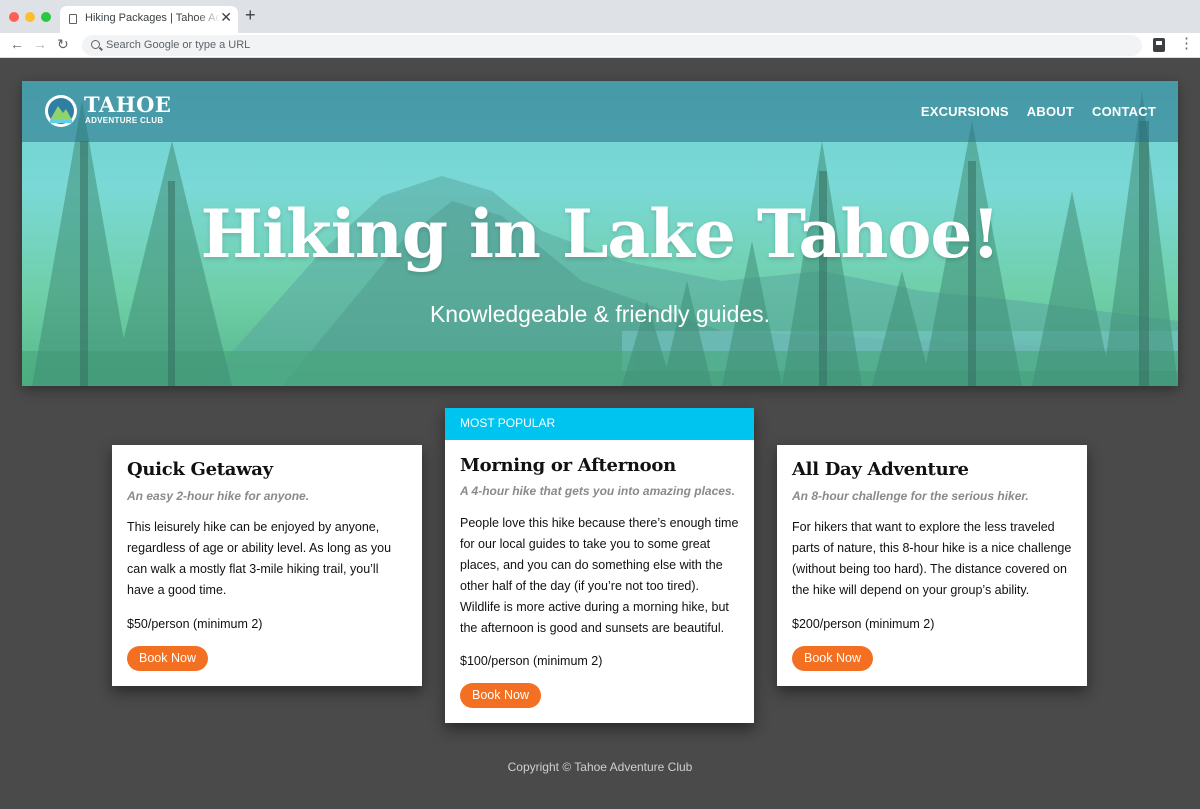 The width and height of the screenshot is (1200, 809). Describe the element at coordinates (1159, 45) in the screenshot. I see `extension-icon` at that location.